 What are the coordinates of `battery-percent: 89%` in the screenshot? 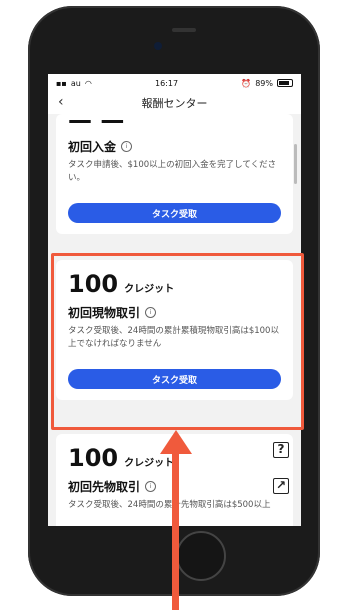 It's located at (264, 83).